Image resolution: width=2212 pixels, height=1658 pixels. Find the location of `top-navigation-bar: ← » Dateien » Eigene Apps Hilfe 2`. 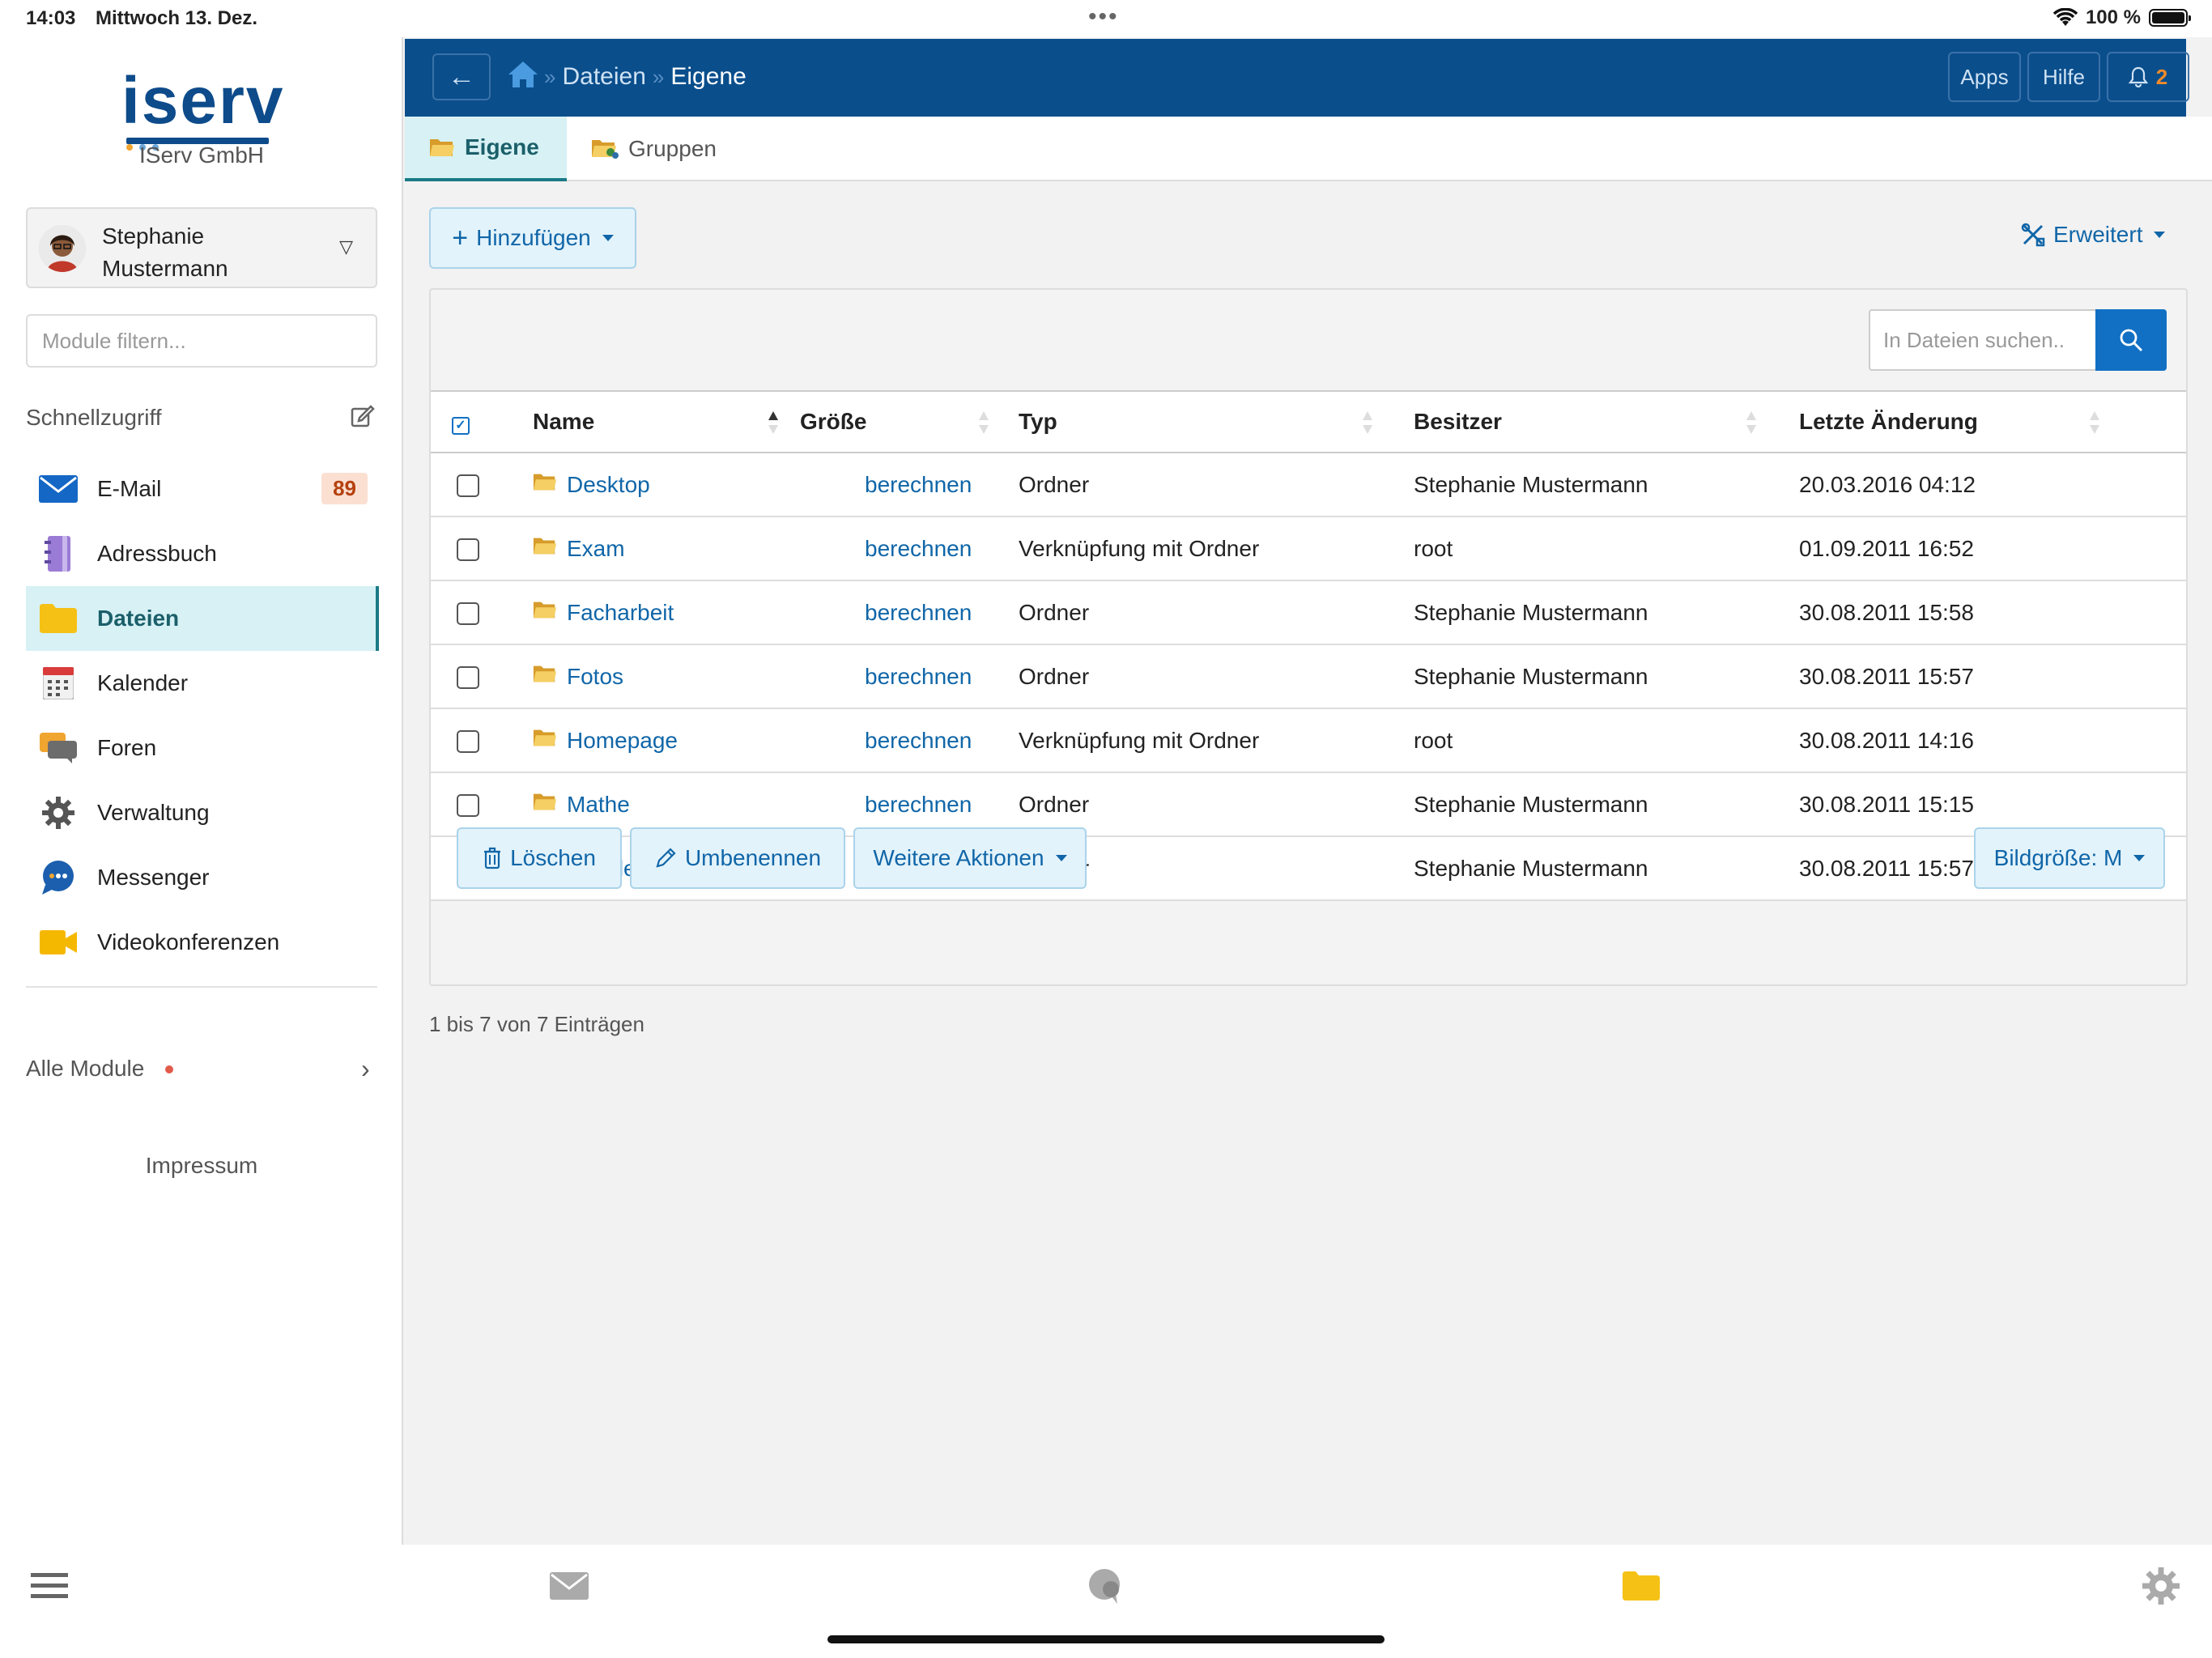

top-navigation-bar: ← » Dateien » Eigene Apps Hilfe 2 is located at coordinates (1297, 78).